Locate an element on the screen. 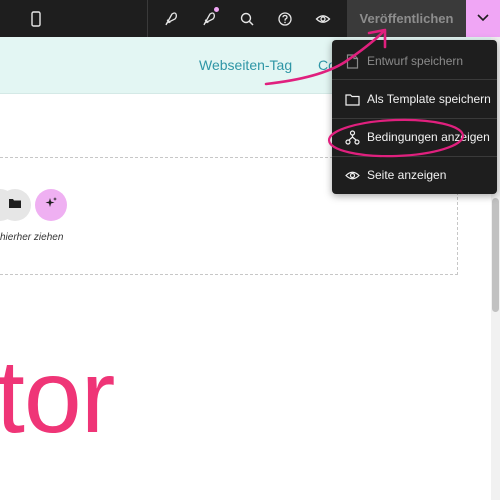 Image resolution: width=500 pixels, height=500 pixels. rocket-notification-icon is located at coordinates (209, 18).